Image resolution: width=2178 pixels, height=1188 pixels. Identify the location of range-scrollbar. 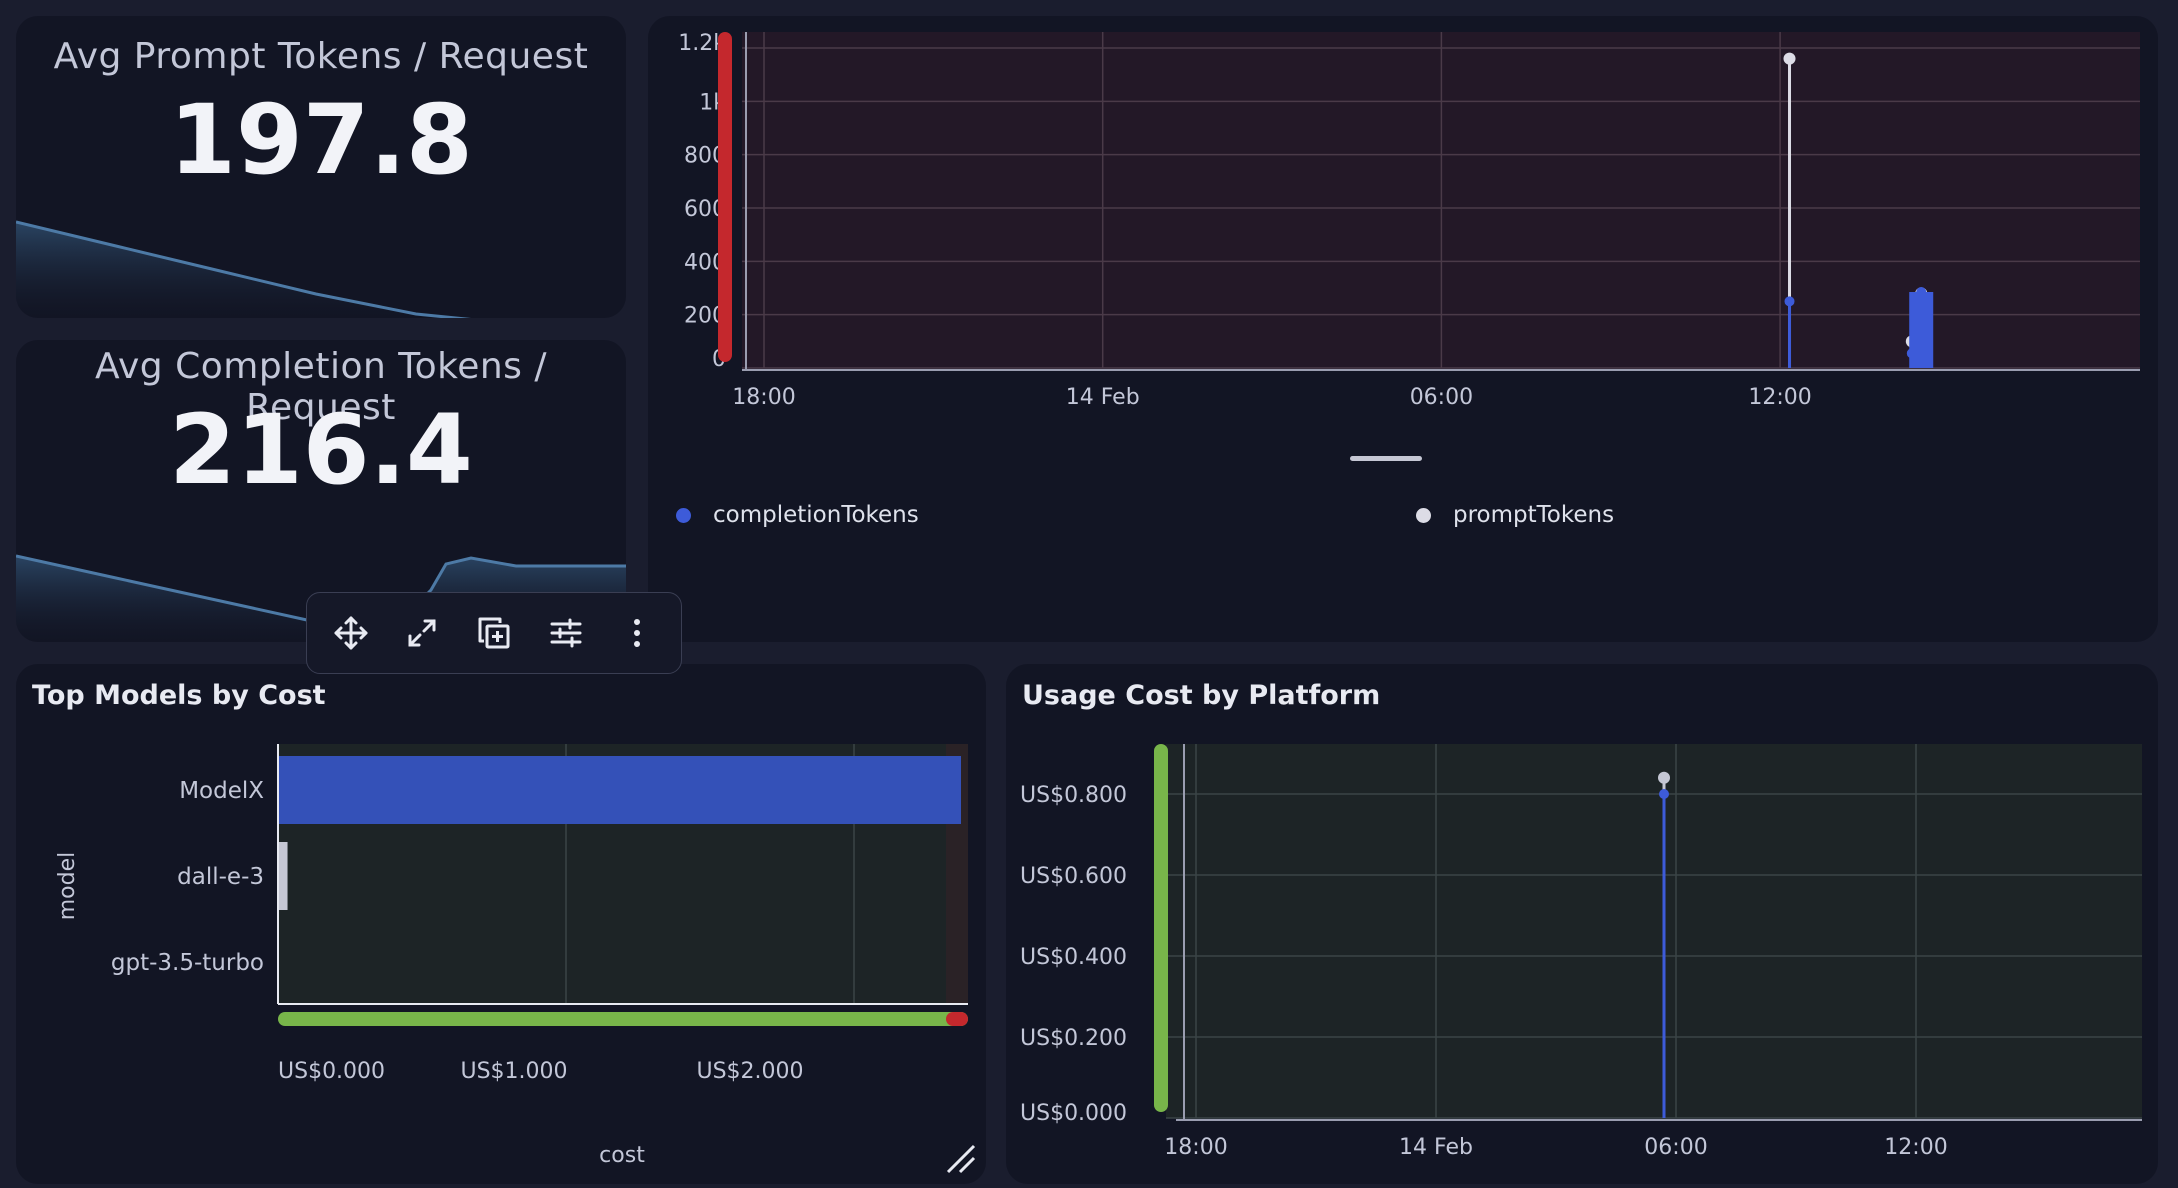
(623, 1019).